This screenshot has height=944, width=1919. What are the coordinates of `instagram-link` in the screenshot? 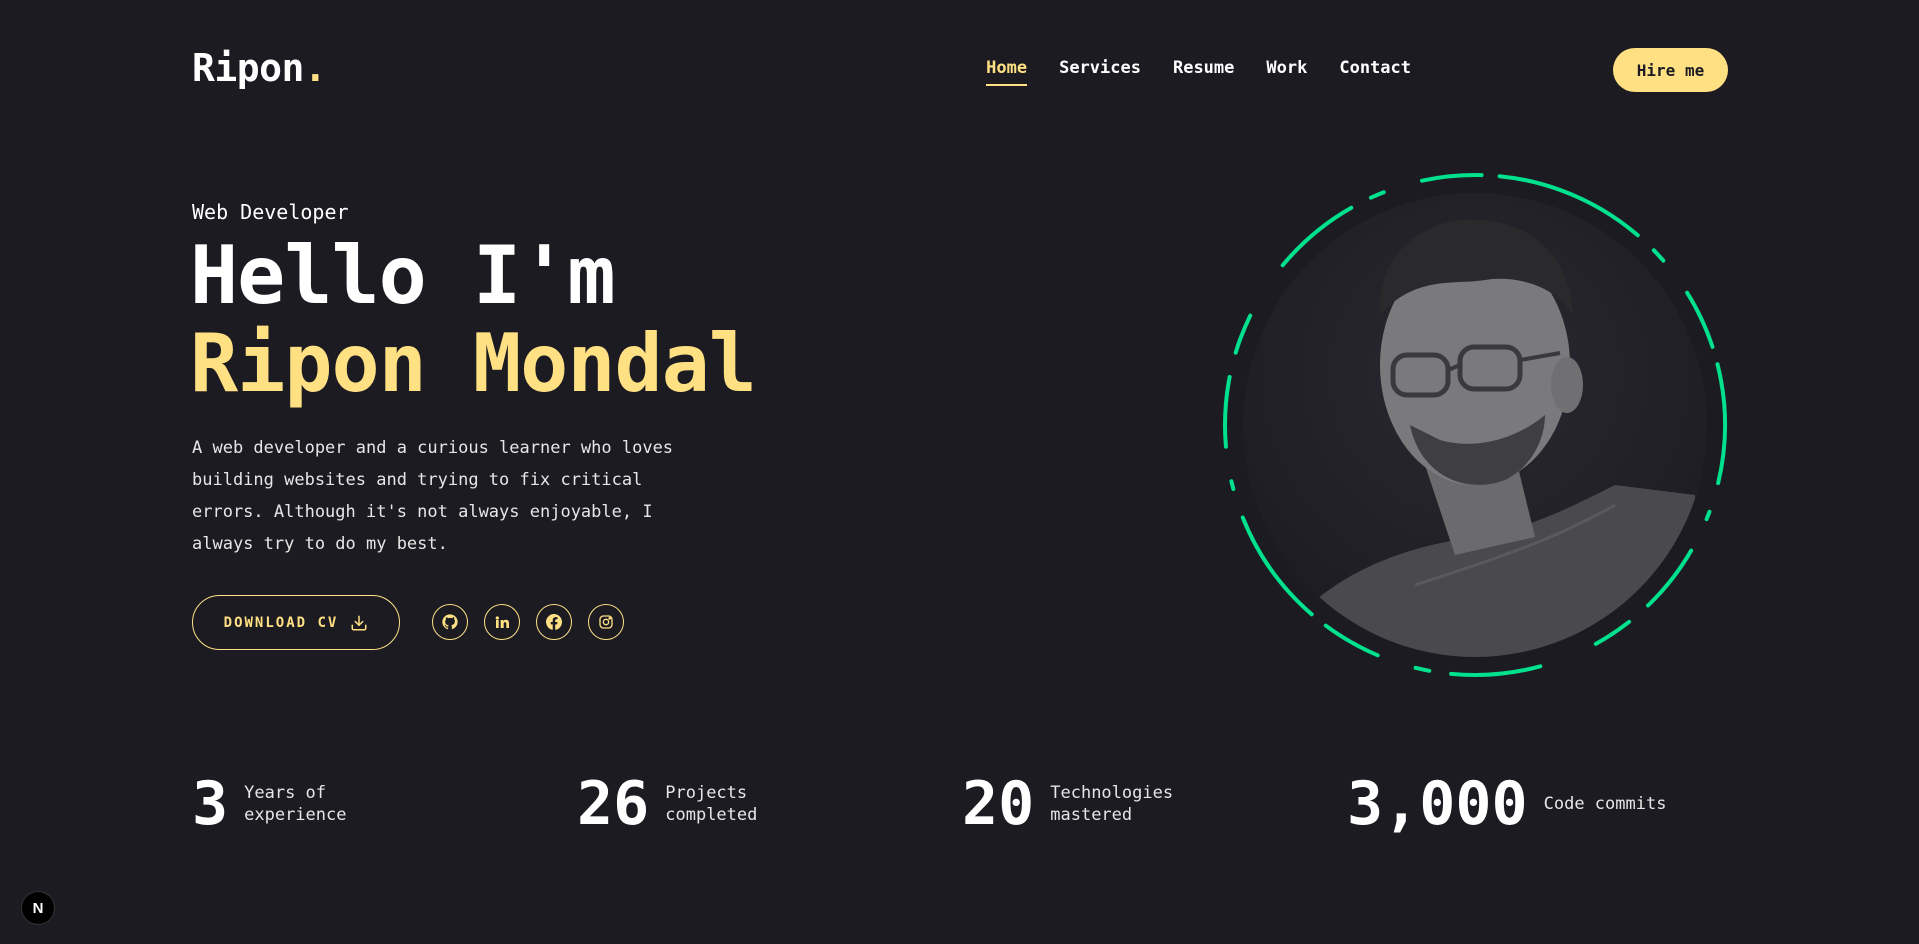 It's located at (606, 622).